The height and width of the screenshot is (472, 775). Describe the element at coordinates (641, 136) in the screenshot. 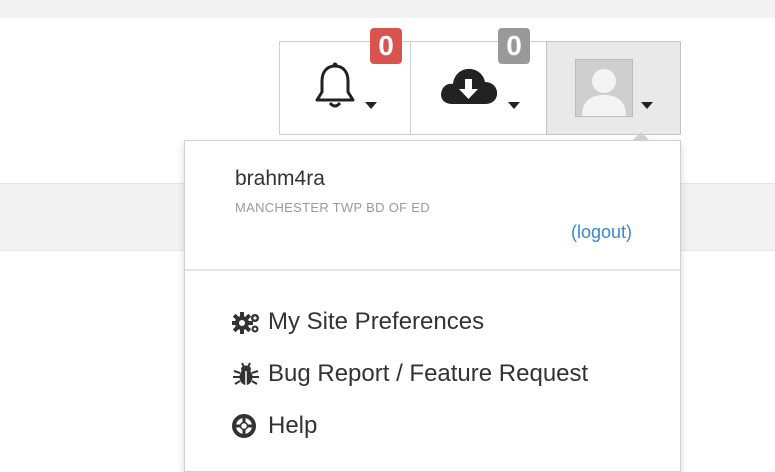

I see `dropdown-arrow` at that location.